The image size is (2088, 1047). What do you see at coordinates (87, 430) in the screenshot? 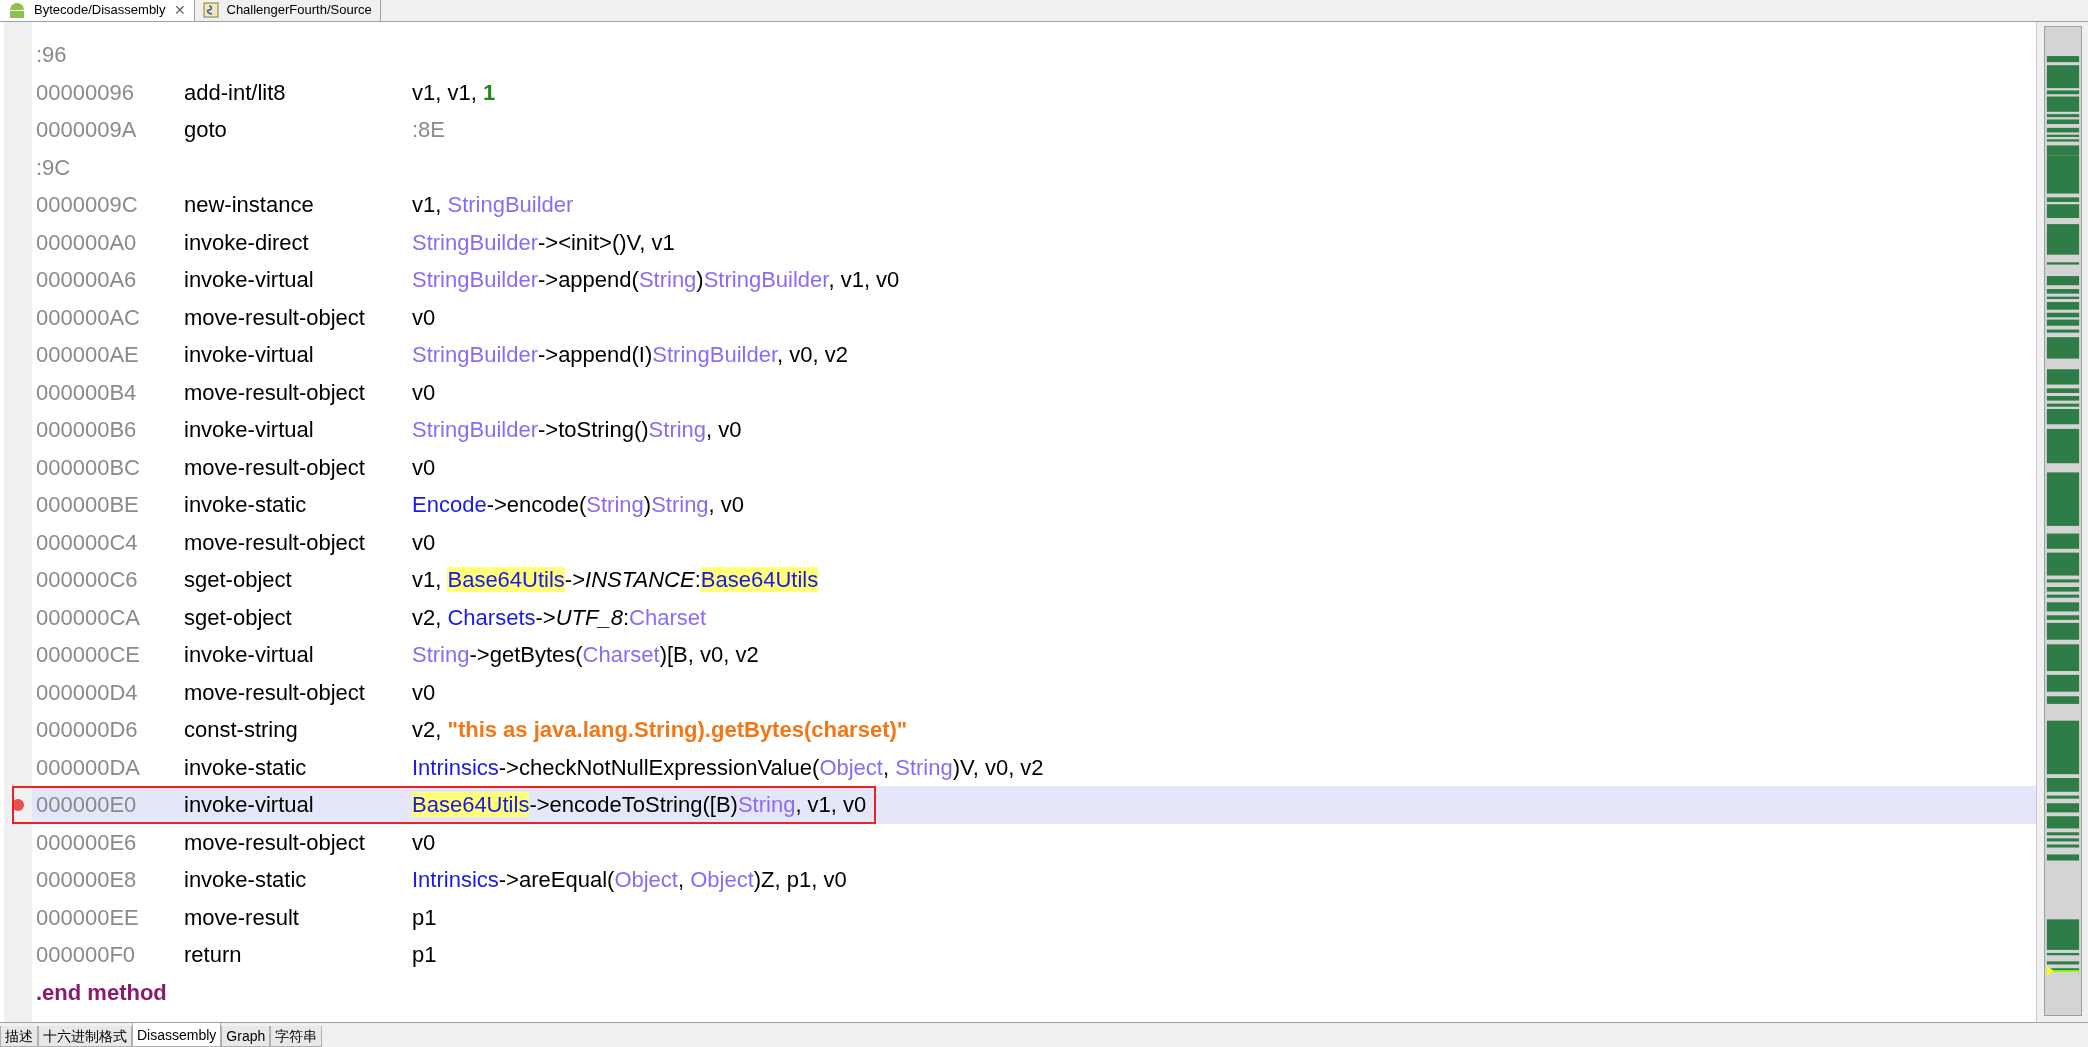
I see `address-text: 000000B6` at bounding box center [87, 430].